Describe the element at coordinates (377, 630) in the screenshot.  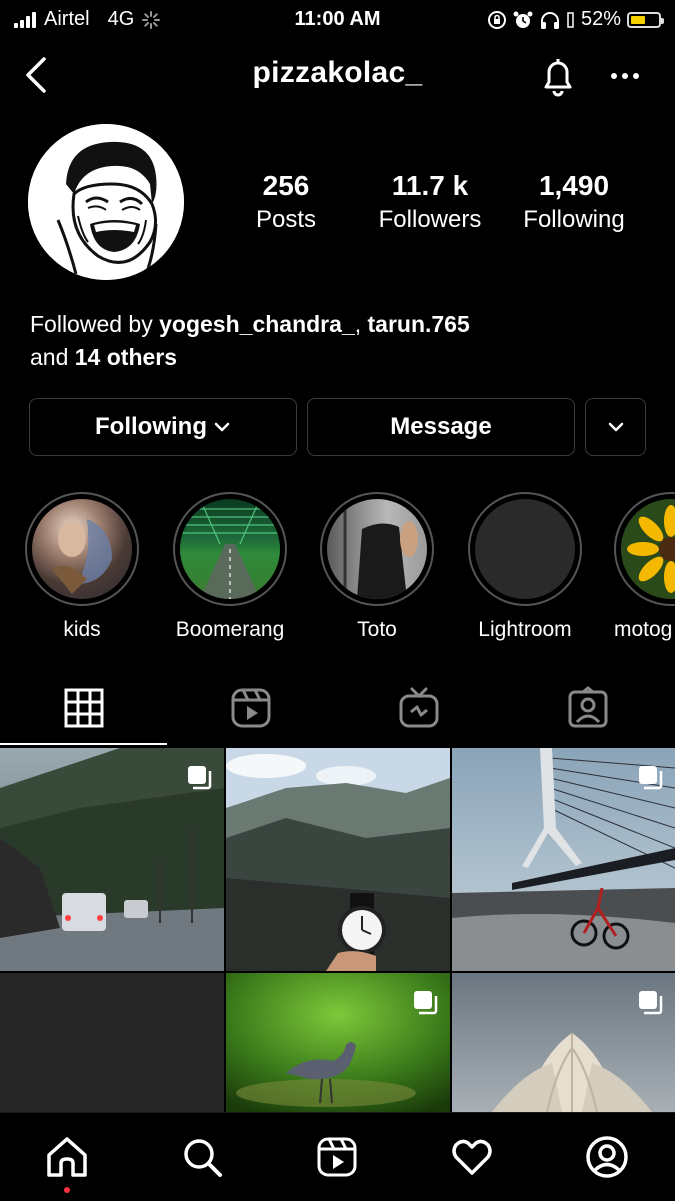
I see `highlight-toto-label: Toto` at that location.